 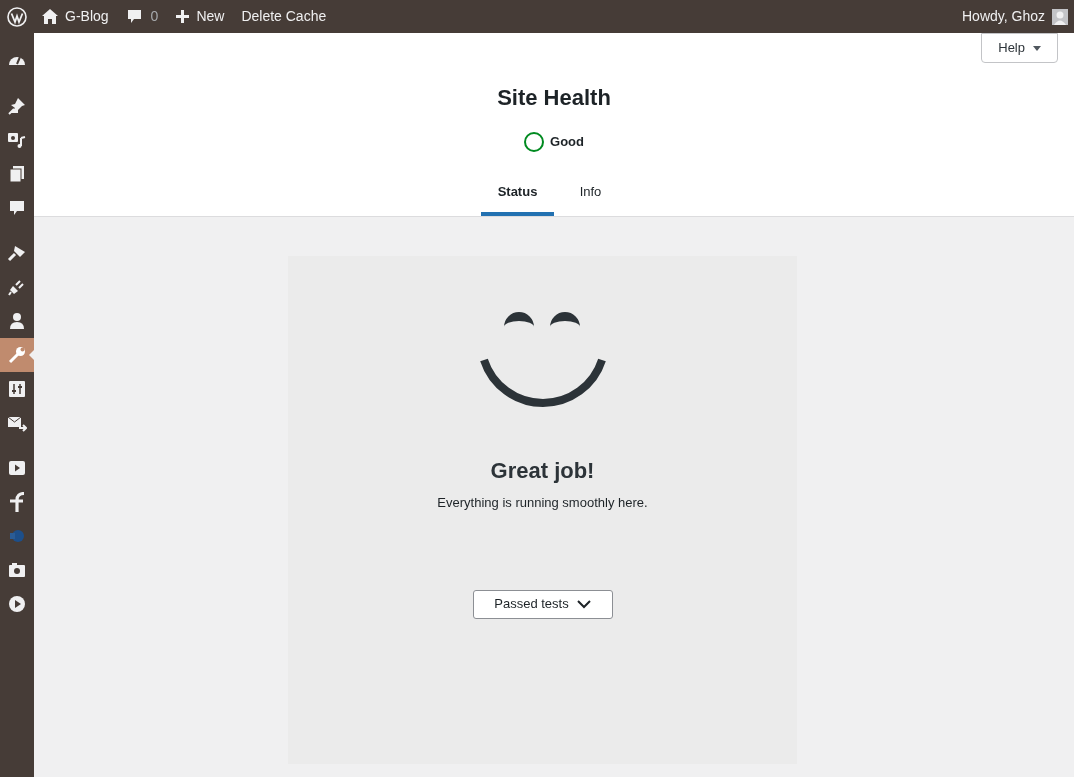 What do you see at coordinates (17, 253) in the screenshot?
I see `paintbrush-icon` at bounding box center [17, 253].